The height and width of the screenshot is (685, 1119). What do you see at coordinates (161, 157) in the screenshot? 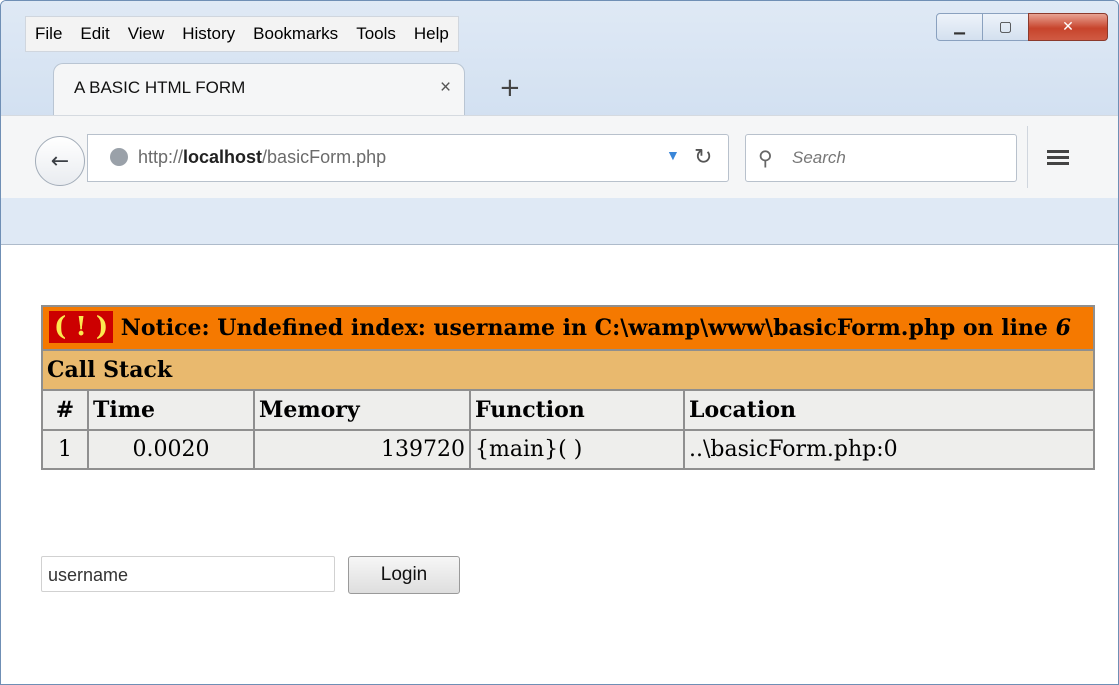
I see `url-scheme: http://` at bounding box center [161, 157].